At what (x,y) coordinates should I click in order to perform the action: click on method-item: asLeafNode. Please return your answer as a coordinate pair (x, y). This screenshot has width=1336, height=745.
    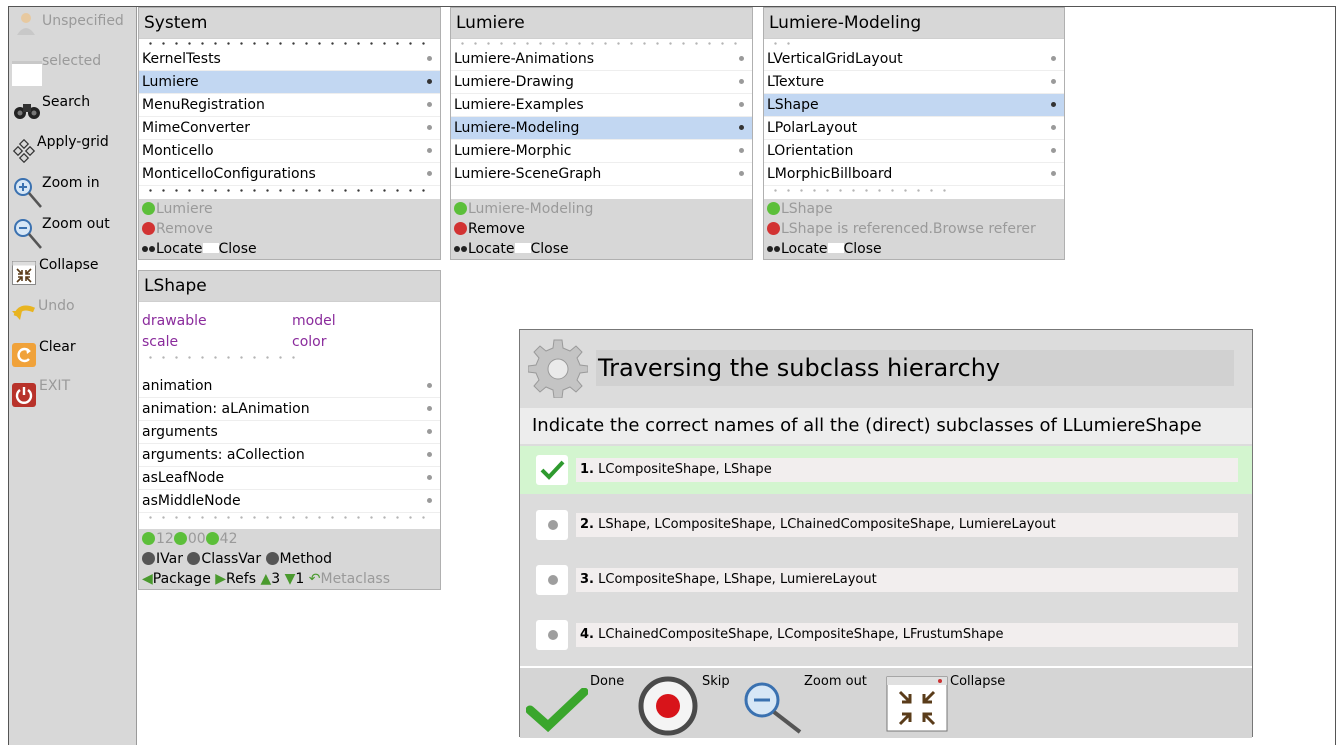
    Looking at the image, I should click on (289, 478).